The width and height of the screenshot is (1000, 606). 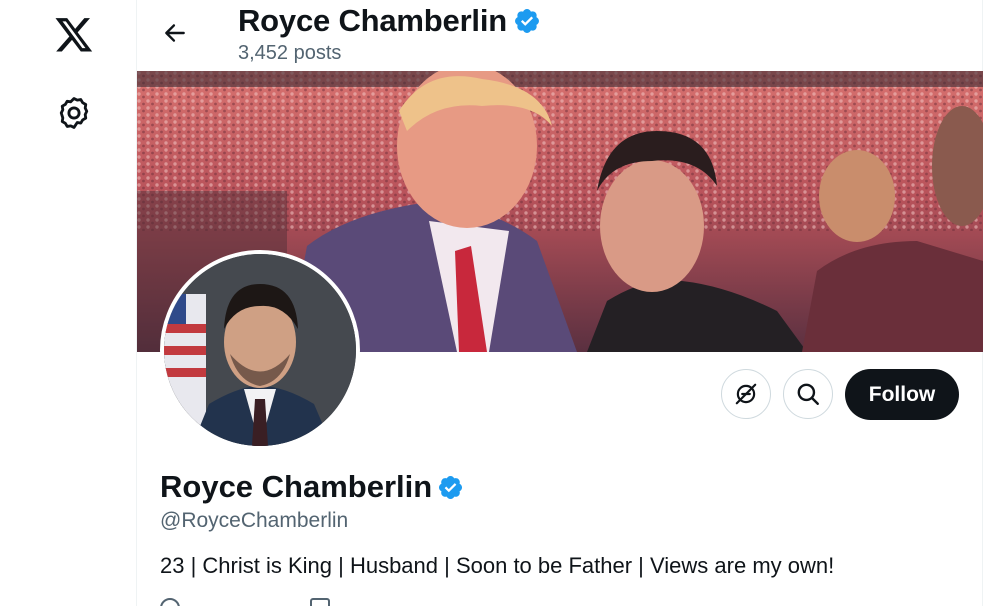 What do you see at coordinates (260, 350) in the screenshot?
I see `avatar` at bounding box center [260, 350].